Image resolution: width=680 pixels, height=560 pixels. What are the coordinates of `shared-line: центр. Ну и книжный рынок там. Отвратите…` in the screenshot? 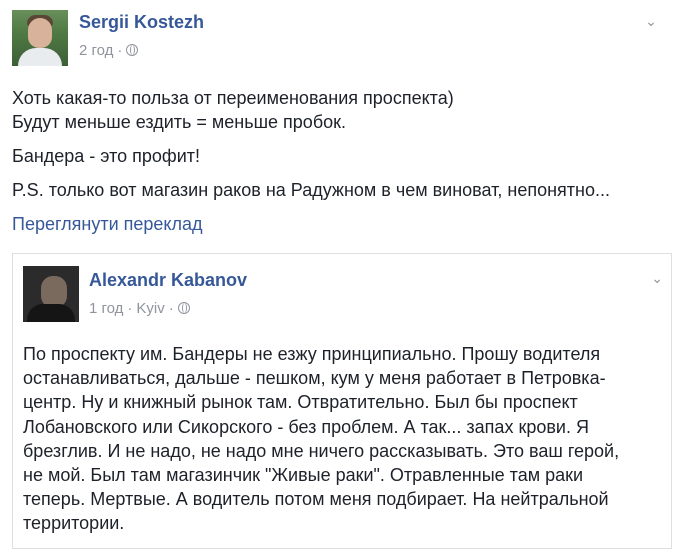 It's located at (300, 402).